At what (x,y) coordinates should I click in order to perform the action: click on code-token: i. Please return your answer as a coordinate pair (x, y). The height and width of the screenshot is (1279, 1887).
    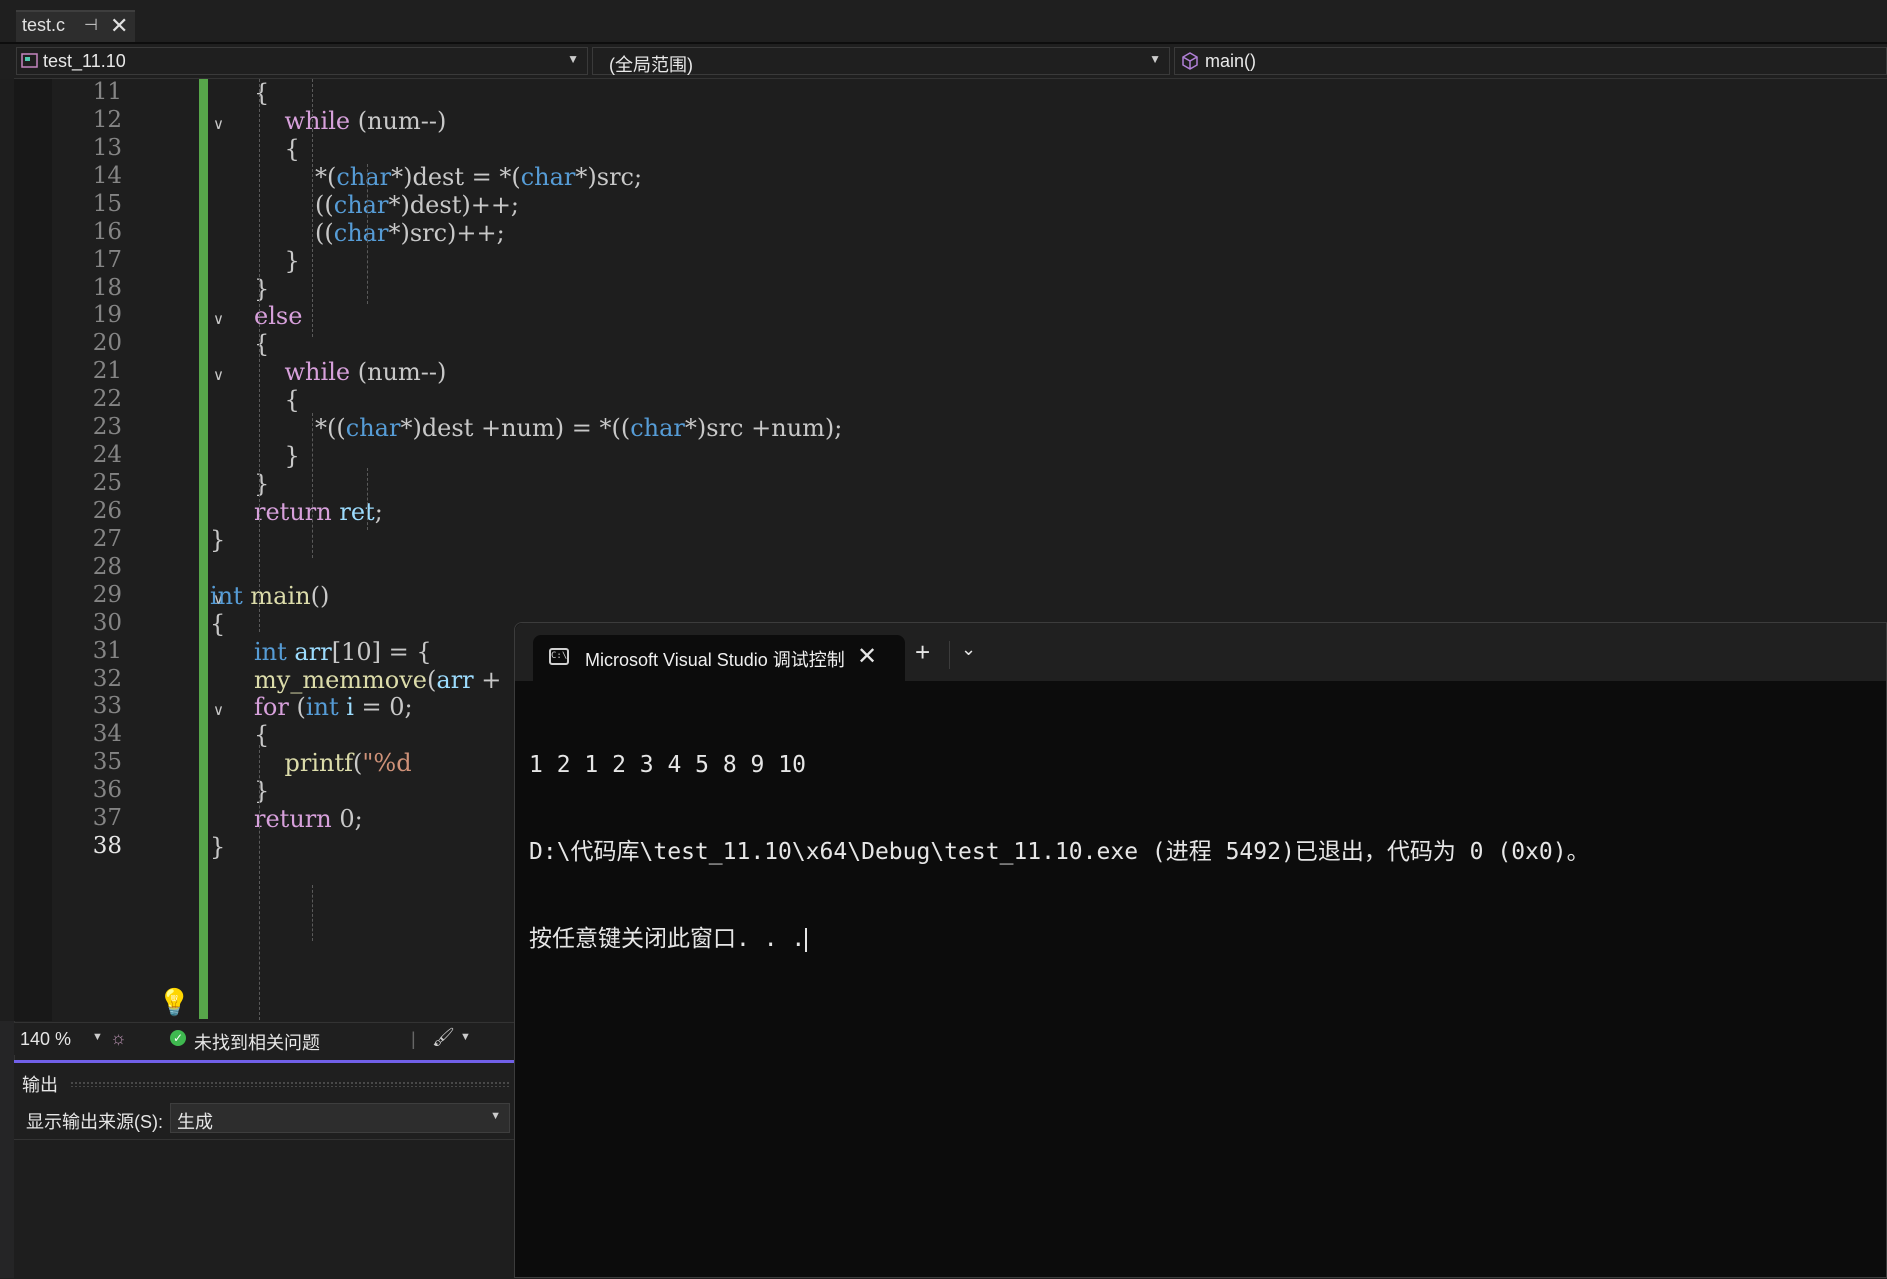
    Looking at the image, I should click on (350, 707).